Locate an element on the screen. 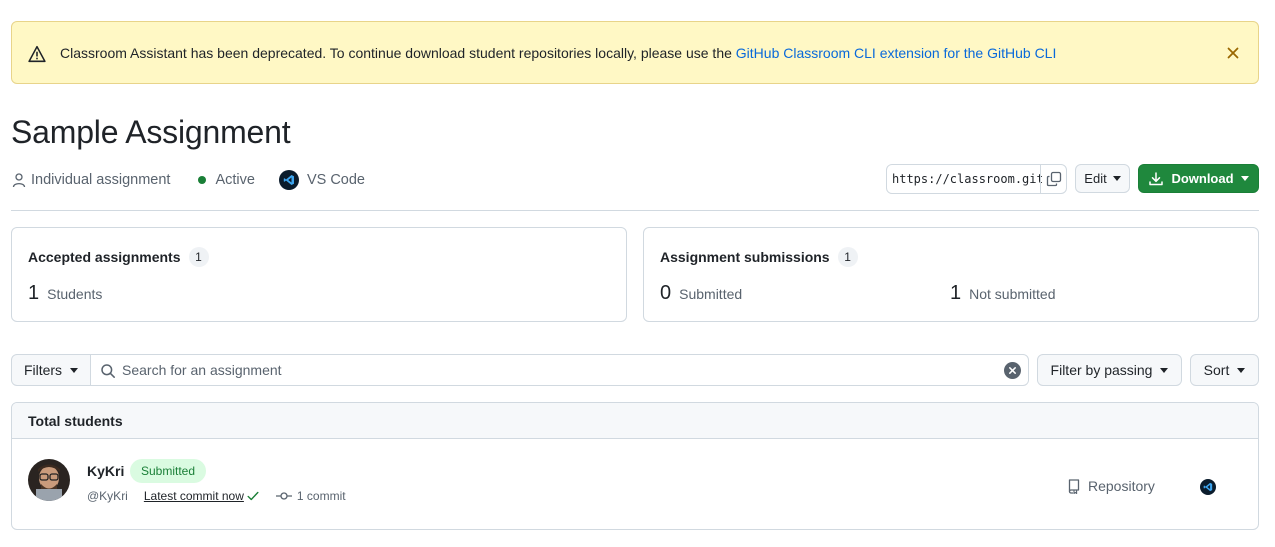  edit-button: Edit is located at coordinates (1102, 178).